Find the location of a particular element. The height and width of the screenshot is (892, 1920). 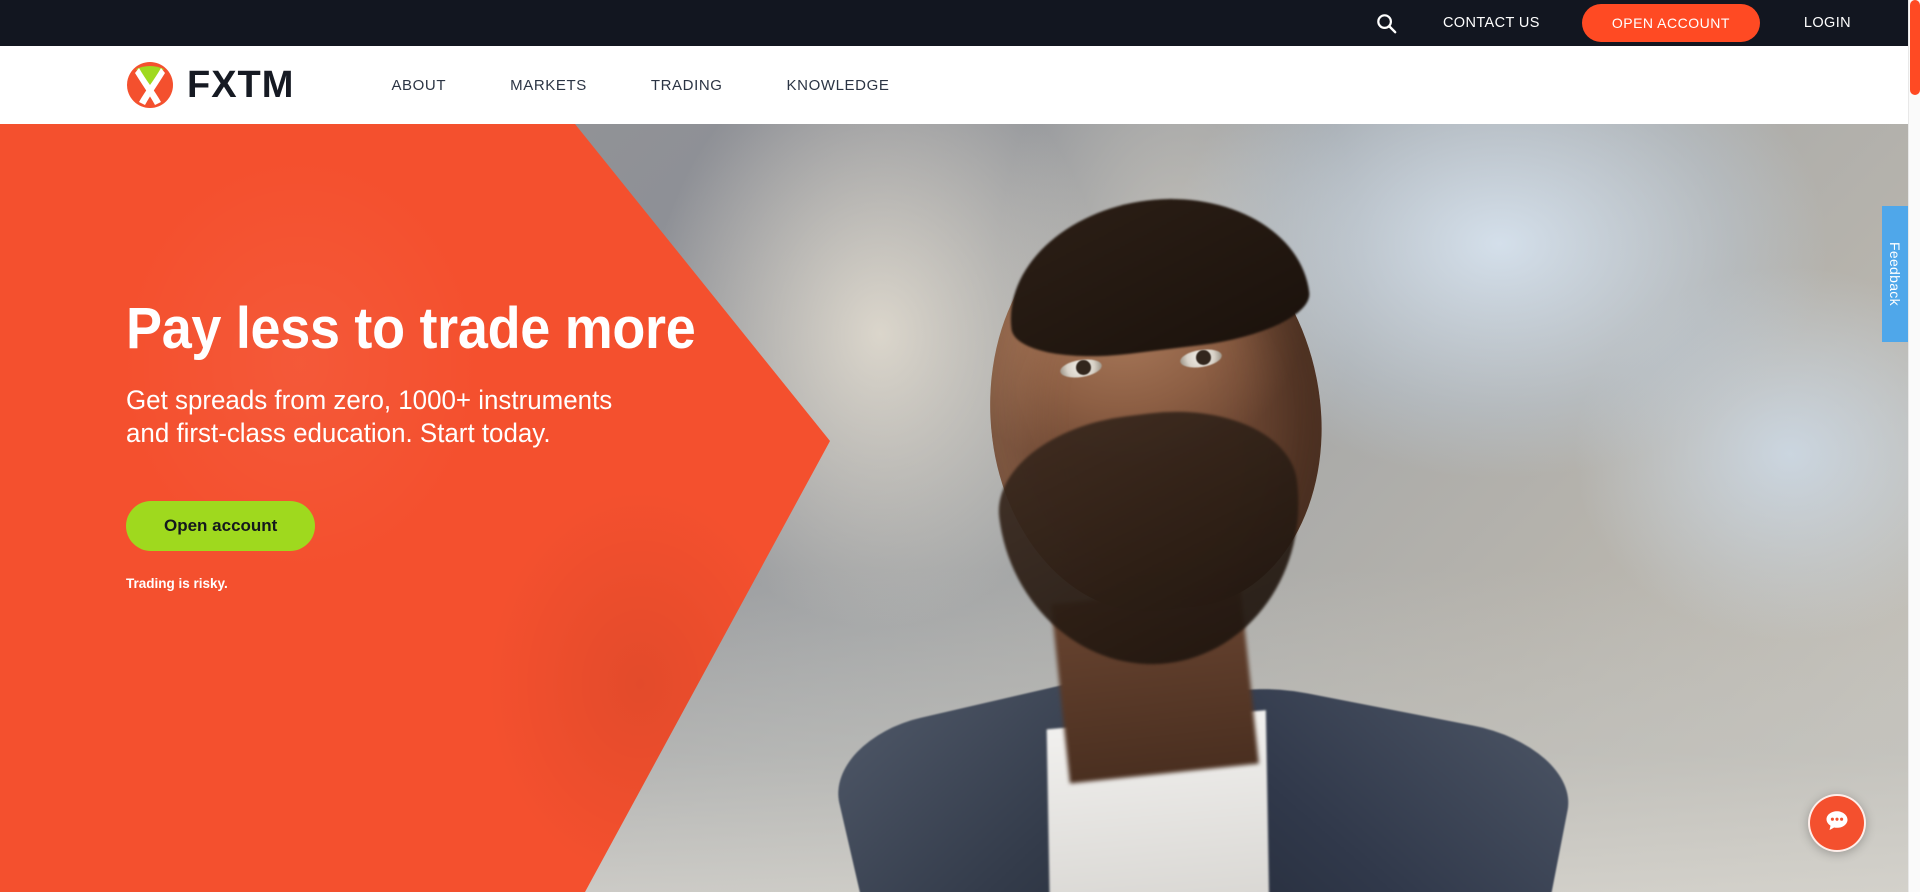

risk-disclaimer: Trading is risky. is located at coordinates (177, 583).